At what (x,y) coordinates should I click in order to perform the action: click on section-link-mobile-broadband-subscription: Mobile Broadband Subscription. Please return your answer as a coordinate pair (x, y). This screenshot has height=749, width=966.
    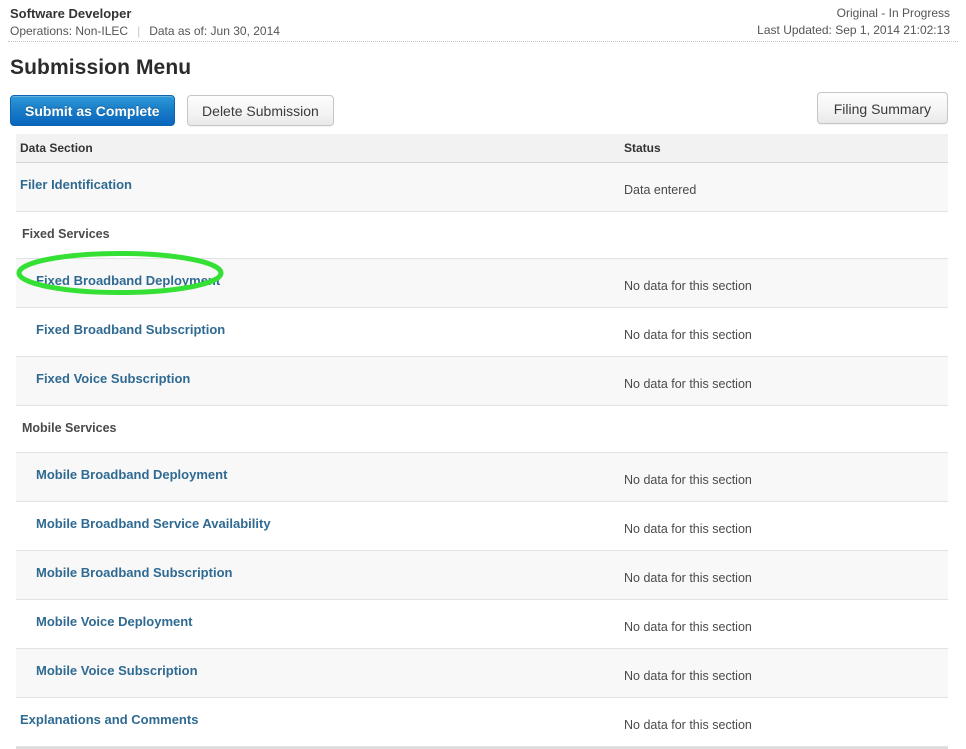
    Looking at the image, I should click on (134, 572).